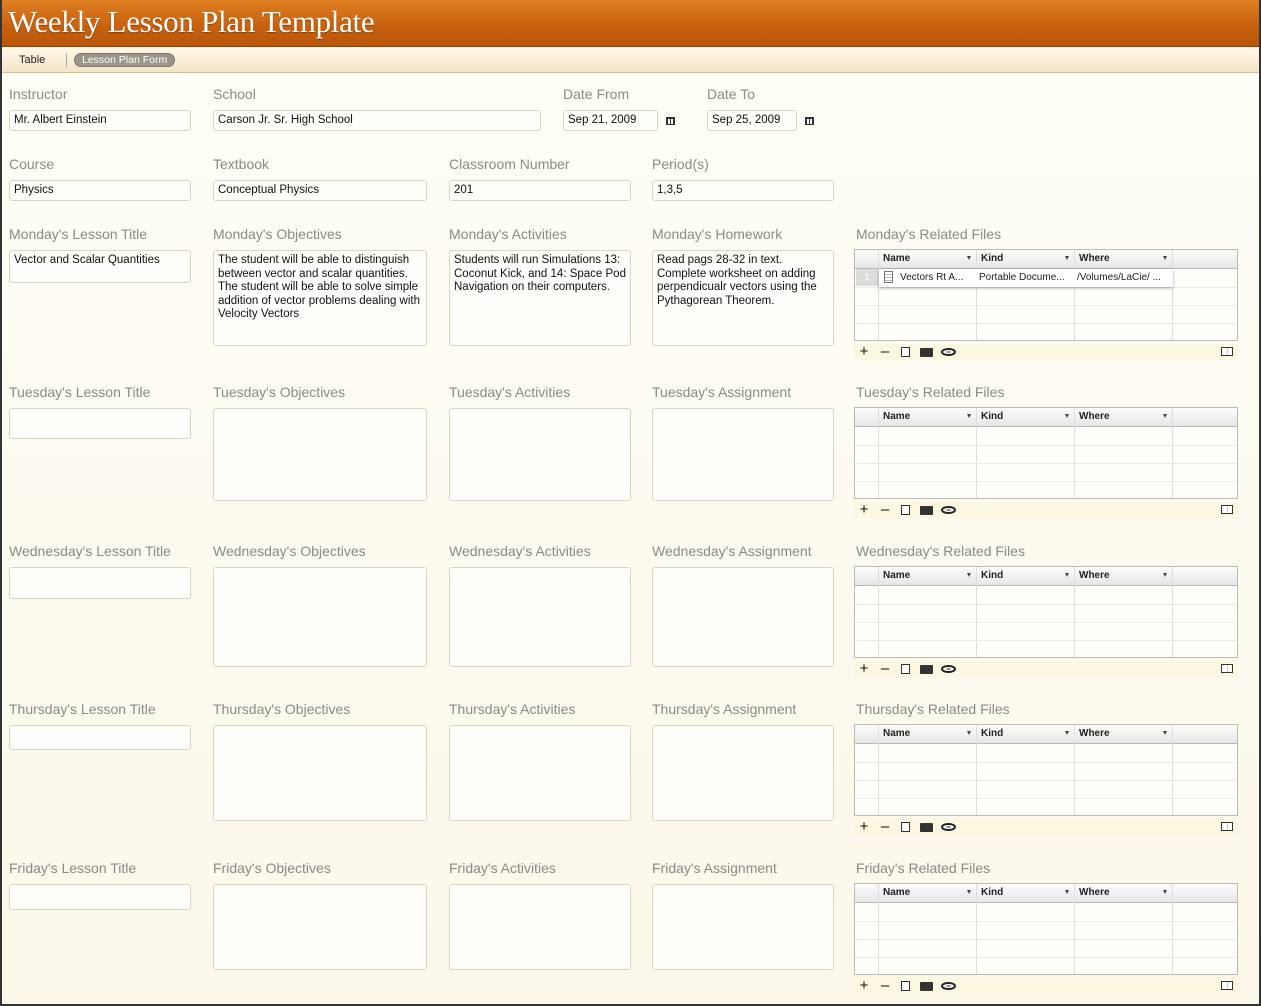  Describe the element at coordinates (100, 737) in the screenshot. I see `thursday-lesson-title-field` at that location.